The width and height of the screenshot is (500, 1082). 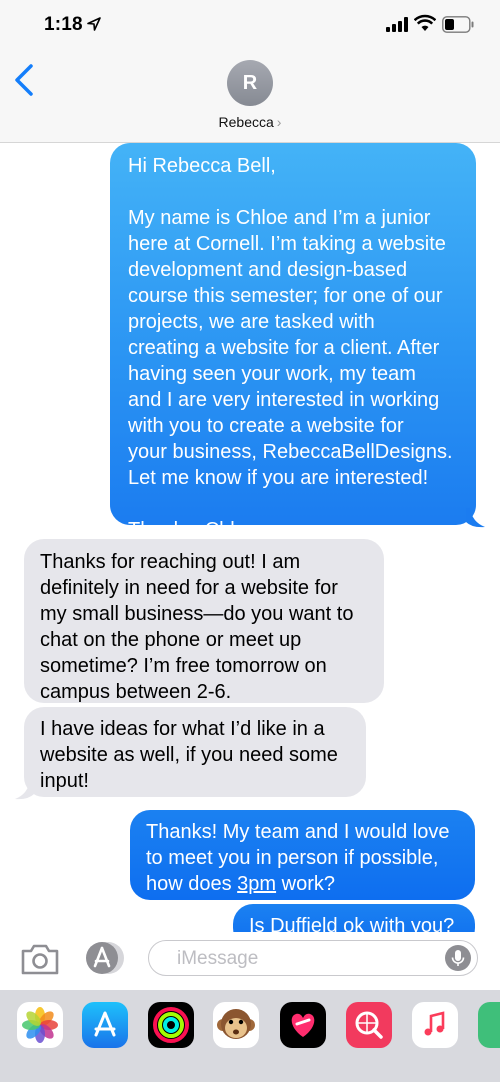 I want to click on message-text: work?, so click(x=305, y=884).